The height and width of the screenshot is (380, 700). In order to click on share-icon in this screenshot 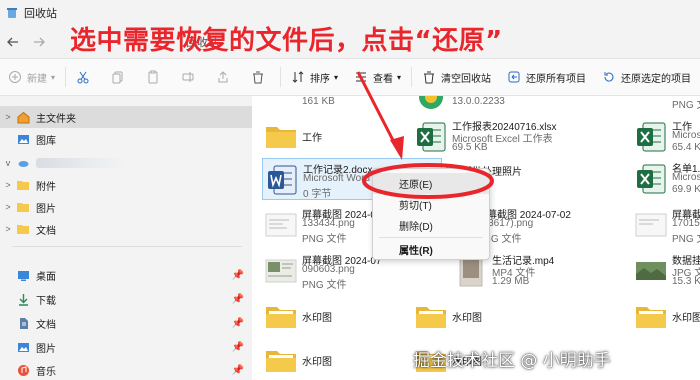, I will do `click(223, 77)`.